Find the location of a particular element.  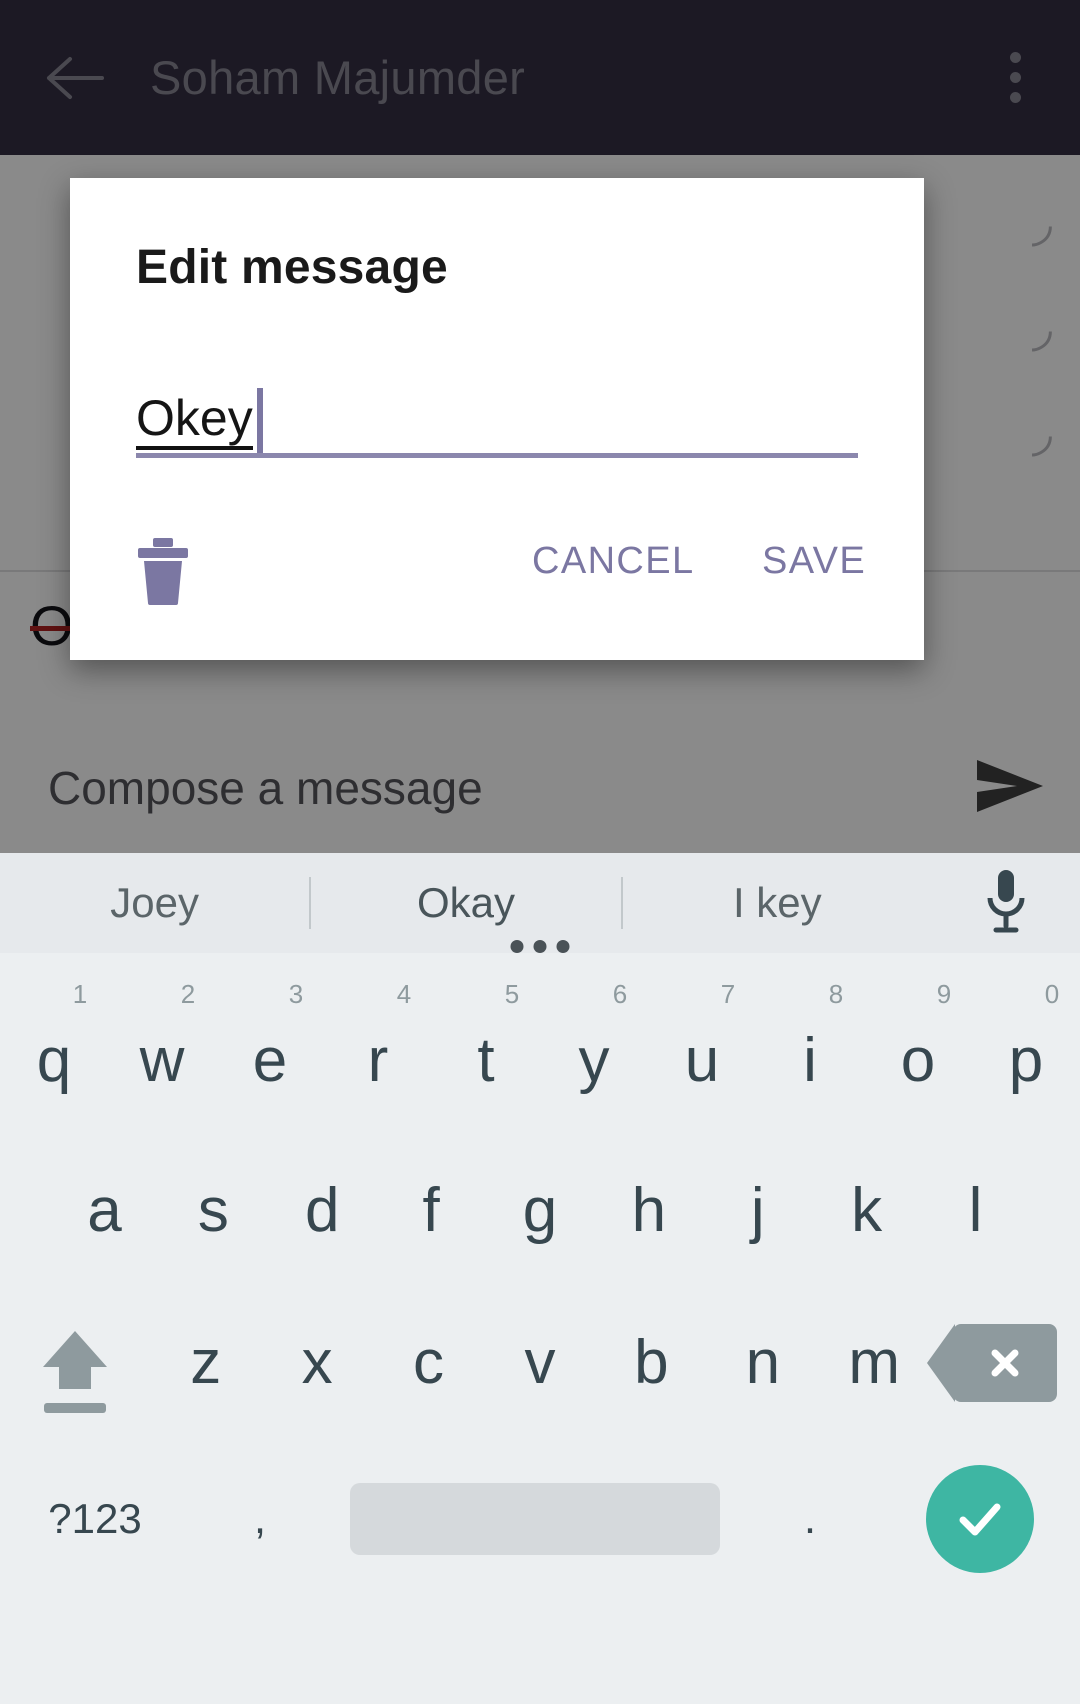

backspace-key is located at coordinates (1003, 1363).